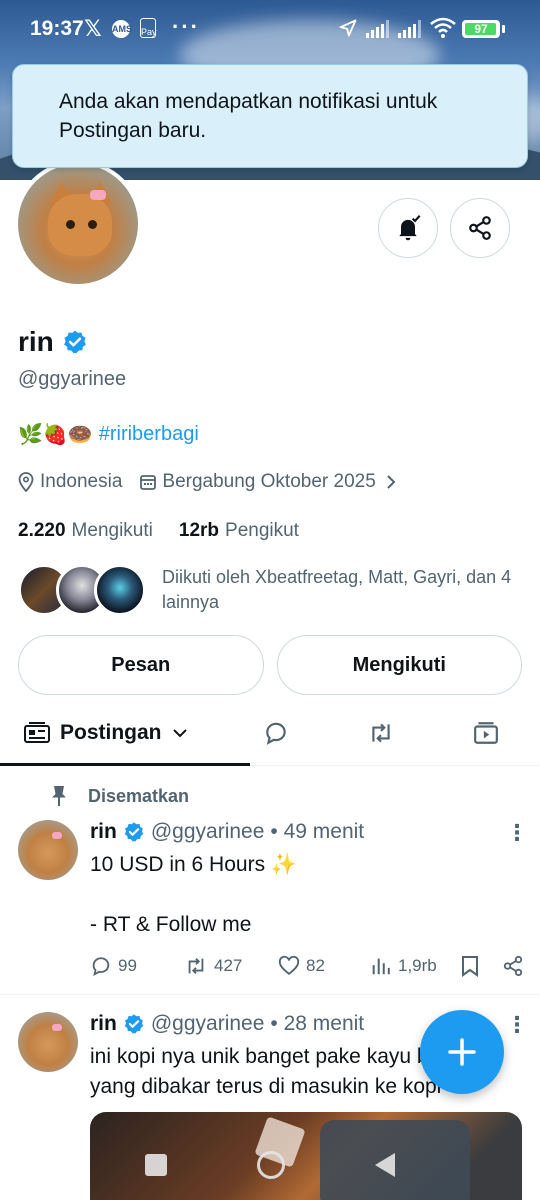  What do you see at coordinates (158, 531) in the screenshot?
I see `profile-stats: 2.220 Mengikuti 12rb Pengikut` at bounding box center [158, 531].